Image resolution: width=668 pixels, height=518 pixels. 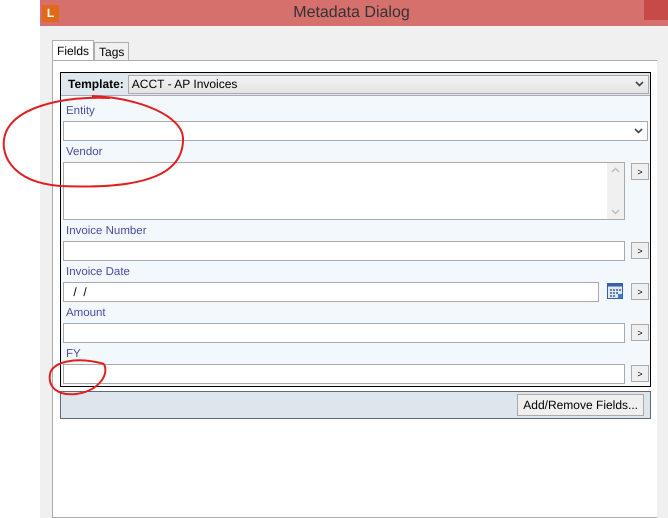 What do you see at coordinates (50, 13) in the screenshot?
I see `app-logo: L` at bounding box center [50, 13].